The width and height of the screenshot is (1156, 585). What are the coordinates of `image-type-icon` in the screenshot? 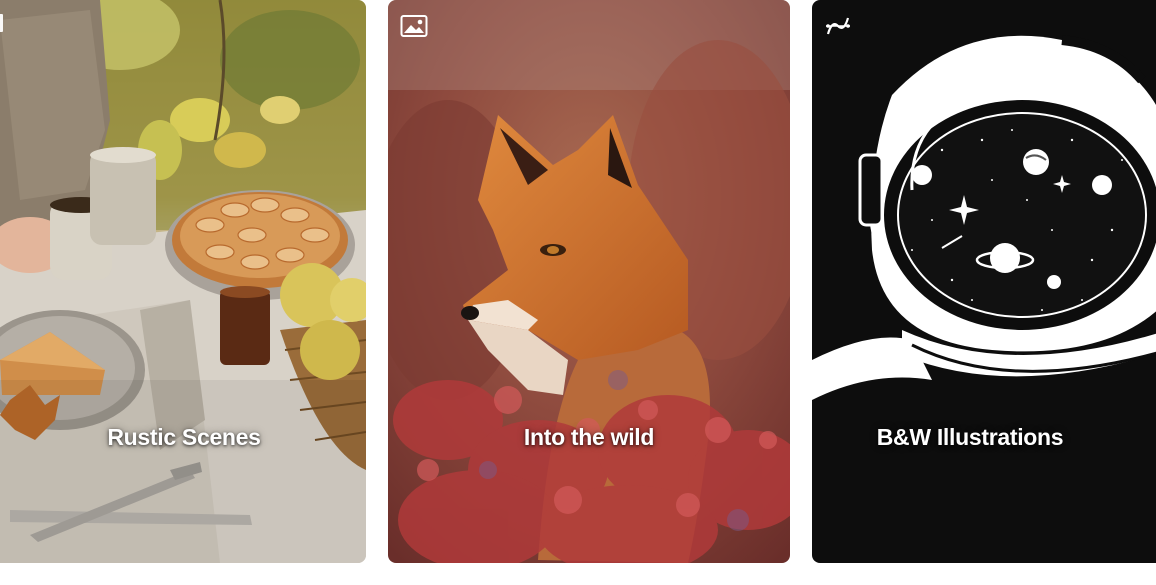 It's located at (1, 23).